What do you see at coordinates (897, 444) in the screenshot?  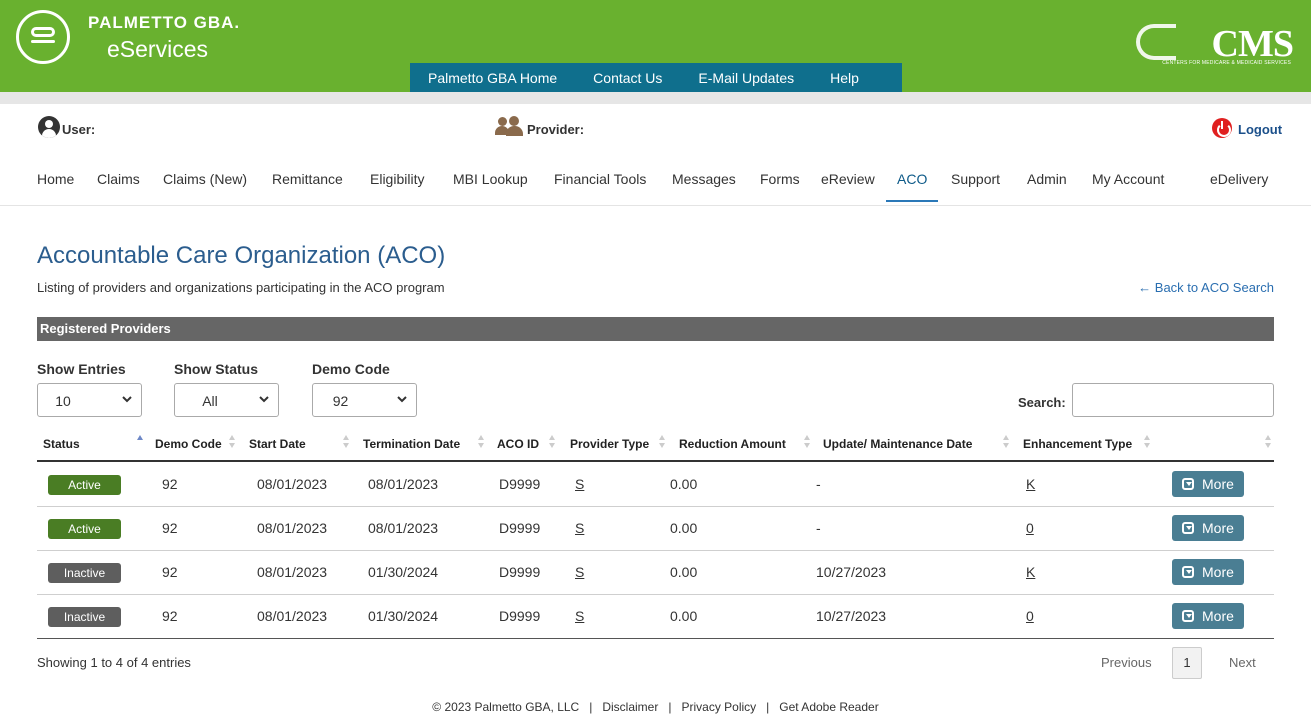 I see `col-update-maintenance-date: Update/ Maintenance Date` at bounding box center [897, 444].